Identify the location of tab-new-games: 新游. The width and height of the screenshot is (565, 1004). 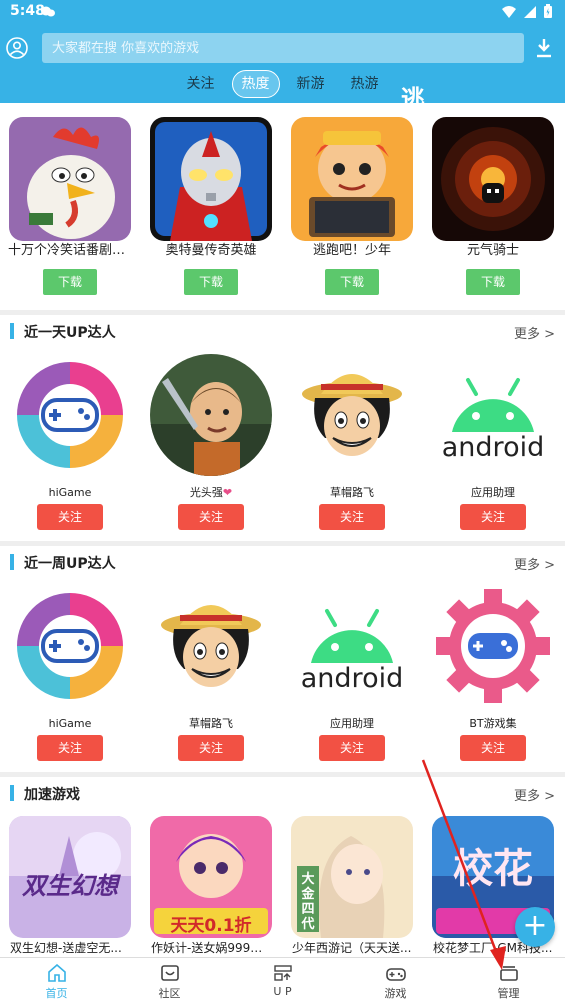
(311, 84).